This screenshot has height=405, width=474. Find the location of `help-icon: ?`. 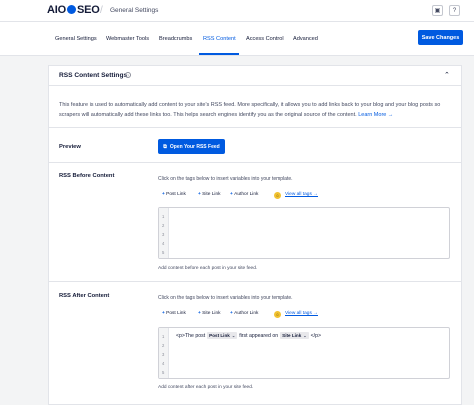

help-icon: ? is located at coordinates (454, 10).